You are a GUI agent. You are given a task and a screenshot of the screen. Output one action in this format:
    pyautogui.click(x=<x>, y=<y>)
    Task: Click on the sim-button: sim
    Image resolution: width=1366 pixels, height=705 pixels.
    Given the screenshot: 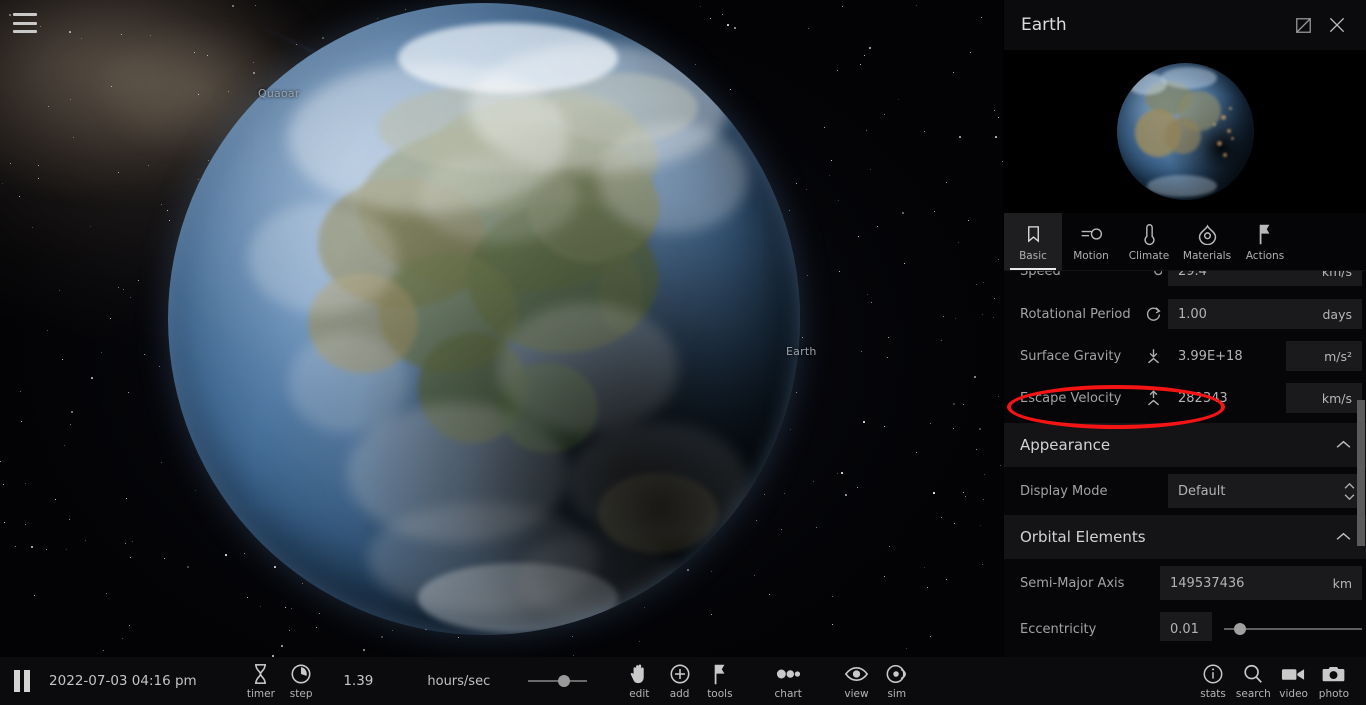 What is the action you would take?
    pyautogui.click(x=897, y=681)
    